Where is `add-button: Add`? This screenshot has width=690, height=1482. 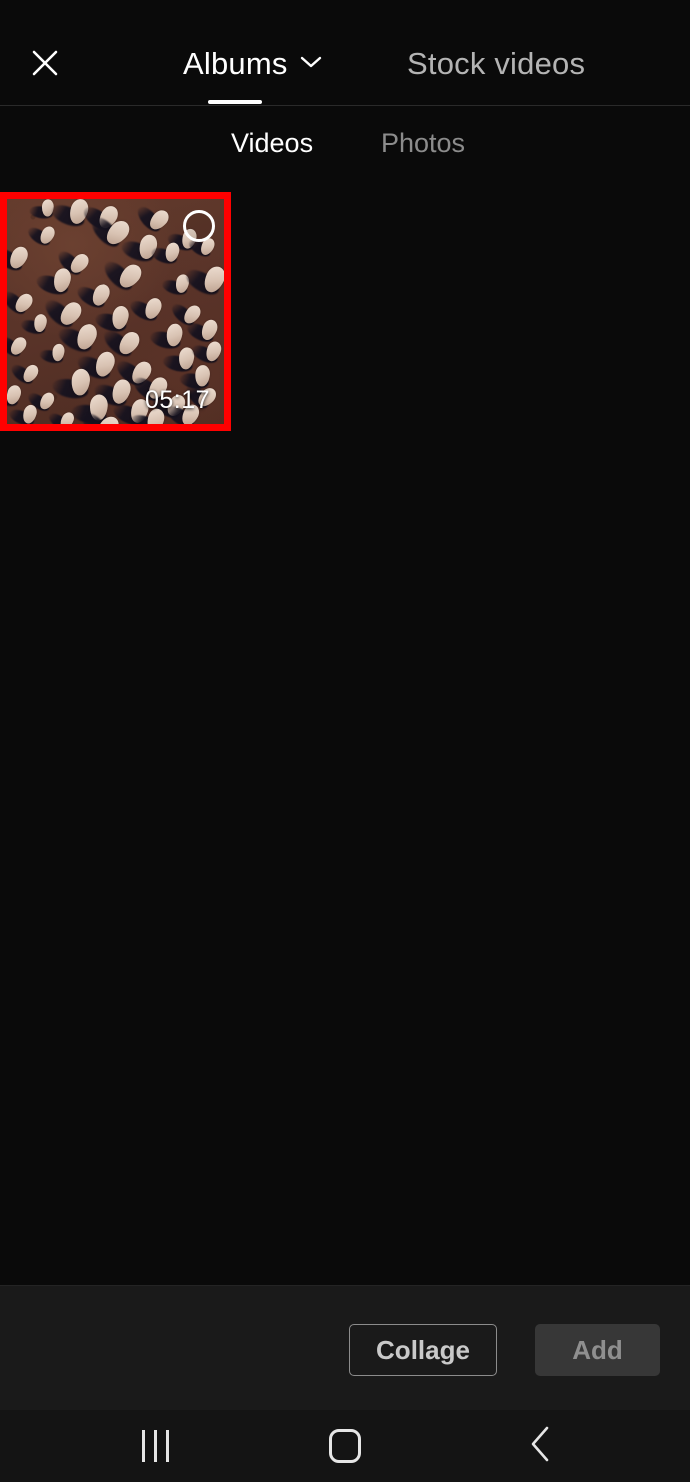
add-button: Add is located at coordinates (597, 1350).